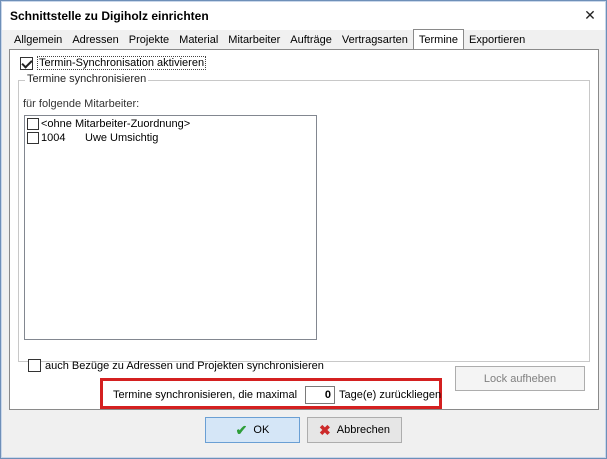 The height and width of the screenshot is (459, 607). What do you see at coordinates (254, 40) in the screenshot?
I see `tab-mitarbeiter: Mitarbeiter` at bounding box center [254, 40].